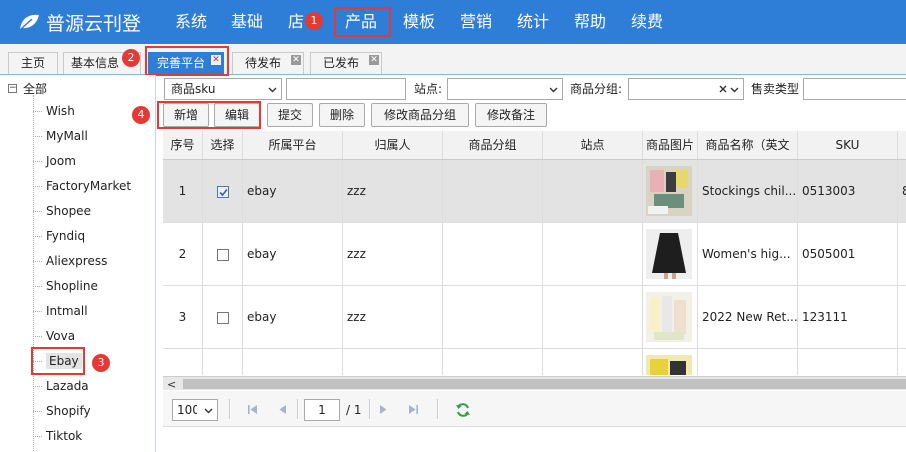 This screenshot has height=452, width=906. I want to click on modify-group-button: 修改商品分组, so click(420, 115).